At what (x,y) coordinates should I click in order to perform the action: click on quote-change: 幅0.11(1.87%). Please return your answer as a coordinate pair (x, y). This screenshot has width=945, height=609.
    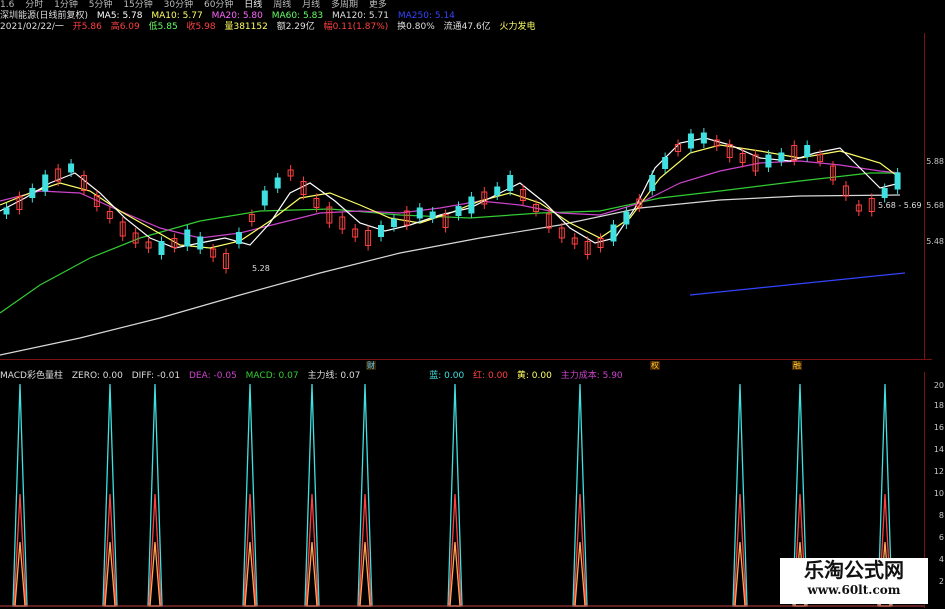
    Looking at the image, I should click on (356, 27).